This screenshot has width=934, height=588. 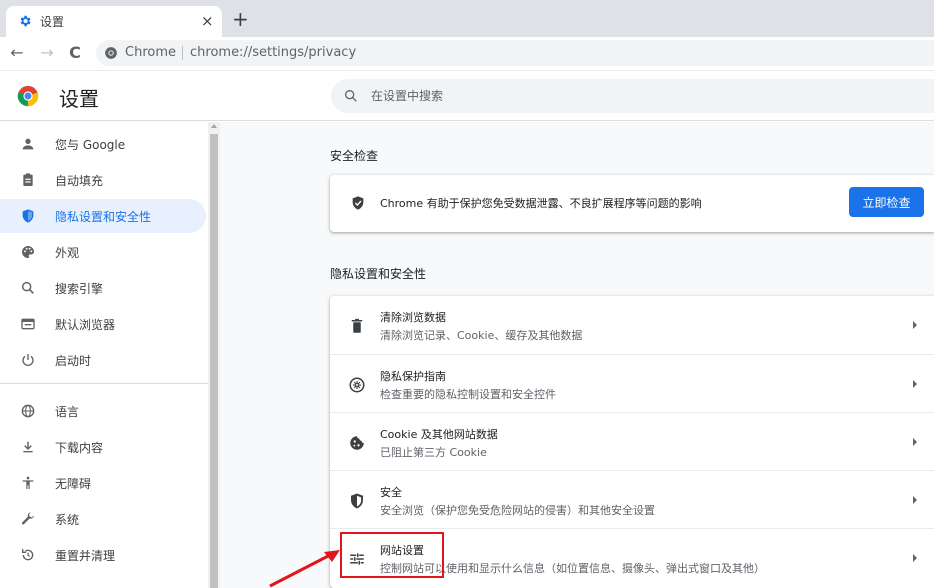 I want to click on row-privacy-guide: 隐私保护指南 检查重要的隐私控制设置和安全控件, so click(x=632, y=383).